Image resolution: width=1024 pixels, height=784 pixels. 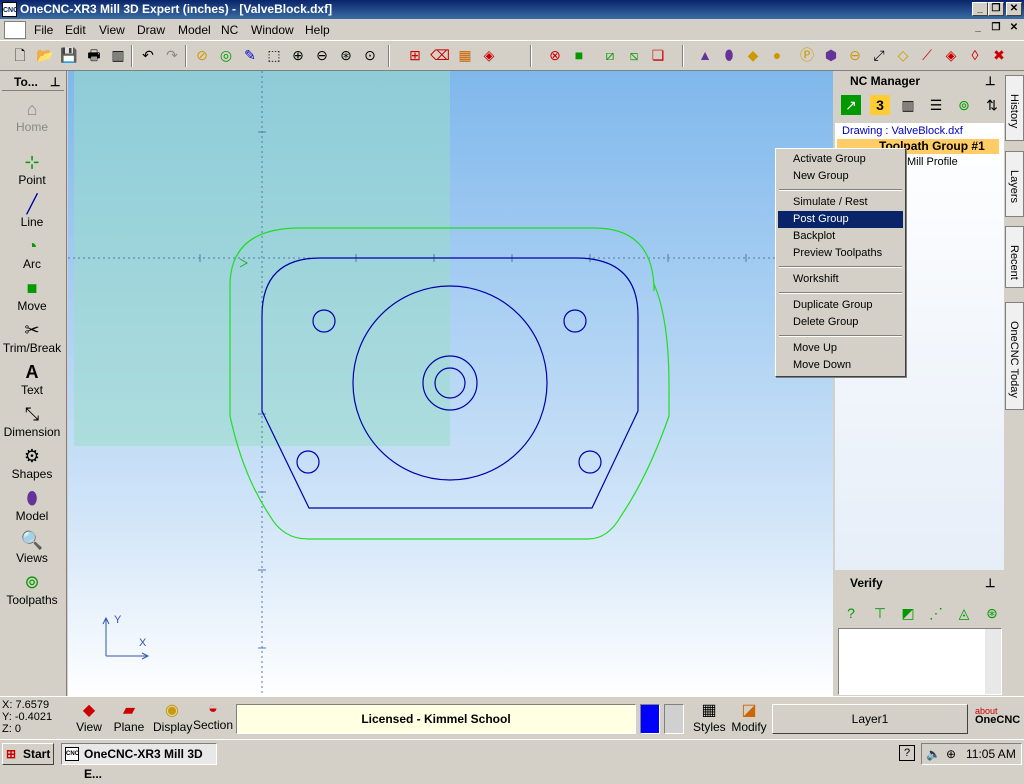 I want to click on display-button: ◉ Display, so click(x=172, y=717).